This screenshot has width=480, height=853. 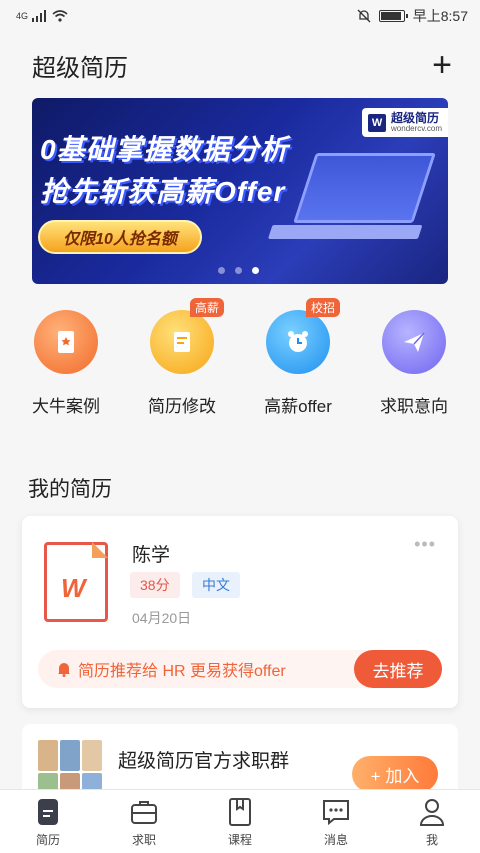 I want to click on my-resumes-title: 我的简历, so click(x=70, y=489).